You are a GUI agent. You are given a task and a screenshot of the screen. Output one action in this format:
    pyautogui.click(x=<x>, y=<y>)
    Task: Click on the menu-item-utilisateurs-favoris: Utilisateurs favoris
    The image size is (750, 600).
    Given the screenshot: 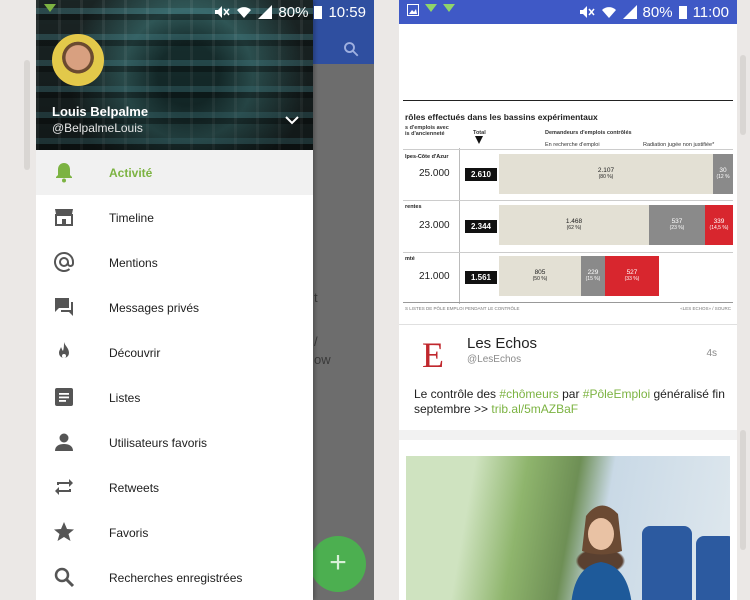 What is the action you would take?
    pyautogui.click(x=174, y=442)
    